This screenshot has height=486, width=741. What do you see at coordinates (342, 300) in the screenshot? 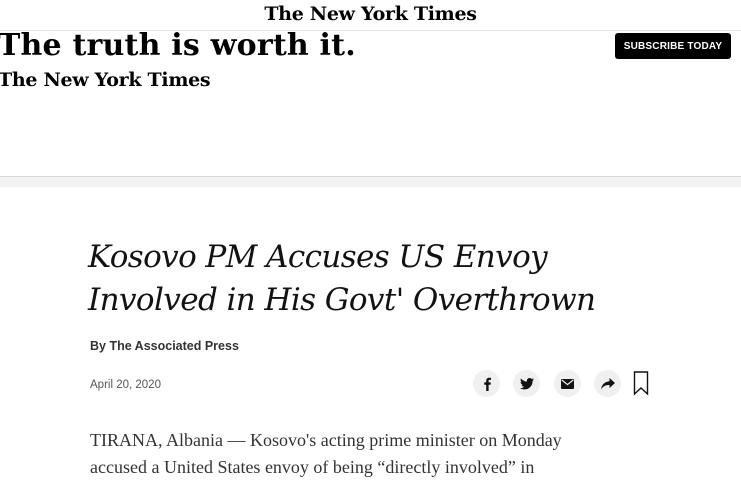
I see `headline-line-2: Involved in His Govt' Overthrown` at bounding box center [342, 300].